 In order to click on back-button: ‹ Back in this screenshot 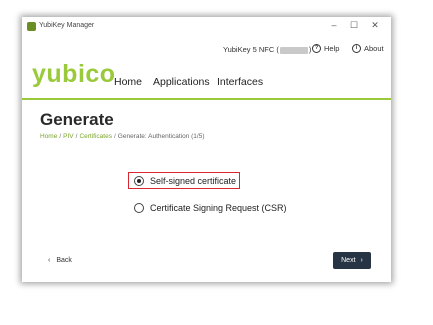, I will do `click(60, 260)`.